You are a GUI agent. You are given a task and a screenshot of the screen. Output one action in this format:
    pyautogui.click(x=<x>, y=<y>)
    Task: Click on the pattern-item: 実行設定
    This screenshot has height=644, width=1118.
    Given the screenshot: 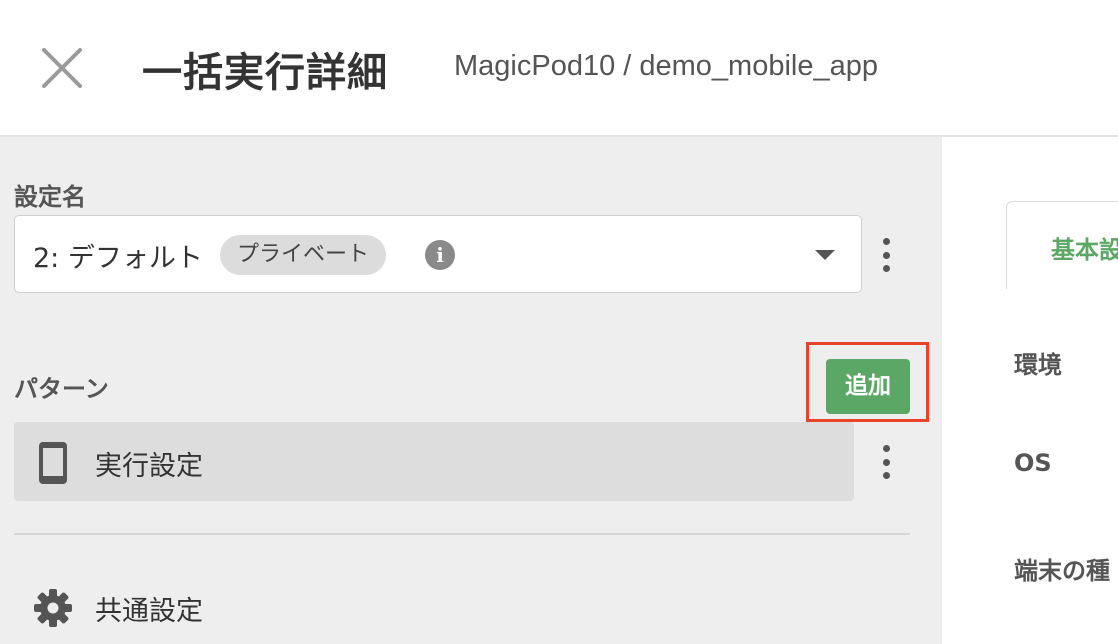 What is the action you would take?
    pyautogui.click(x=434, y=461)
    